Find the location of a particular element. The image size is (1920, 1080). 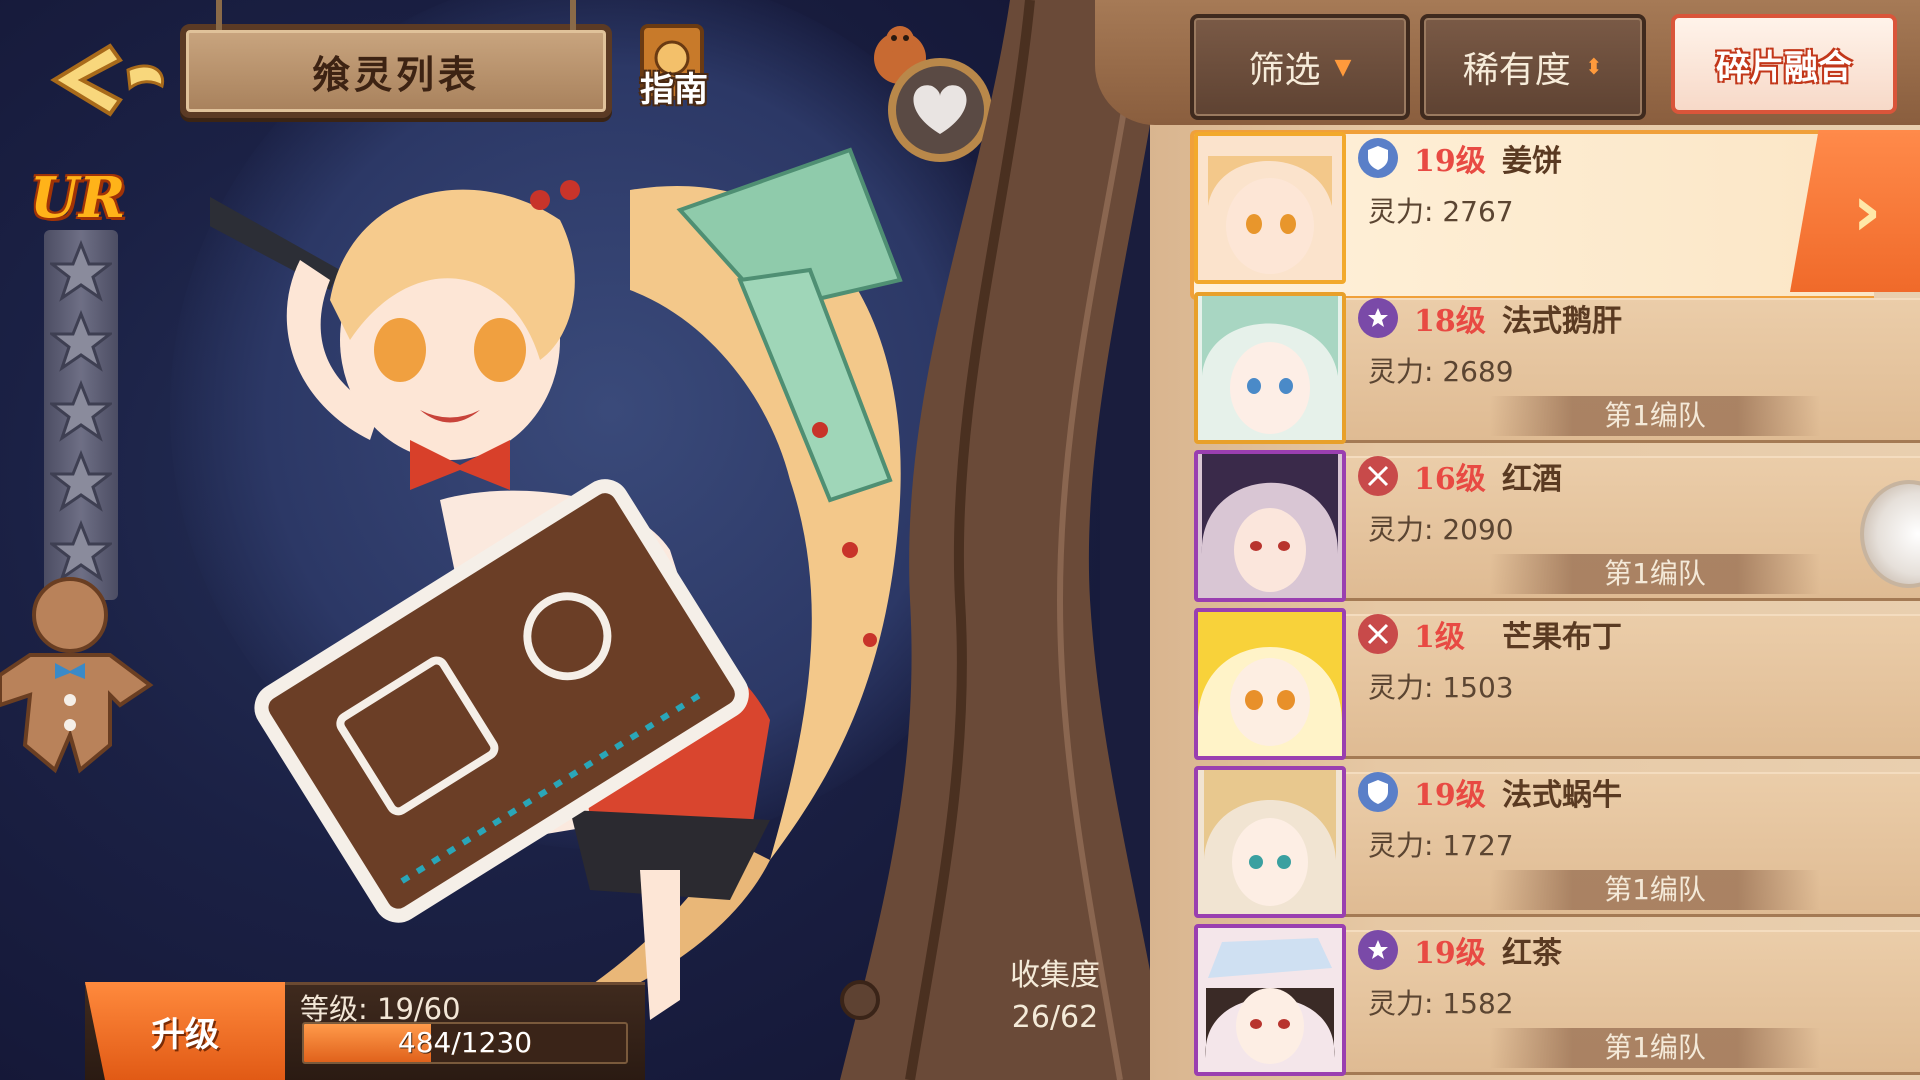

character-card: 16级 红酒 灵力: 2090 第1编队 is located at coordinates (1555, 525).